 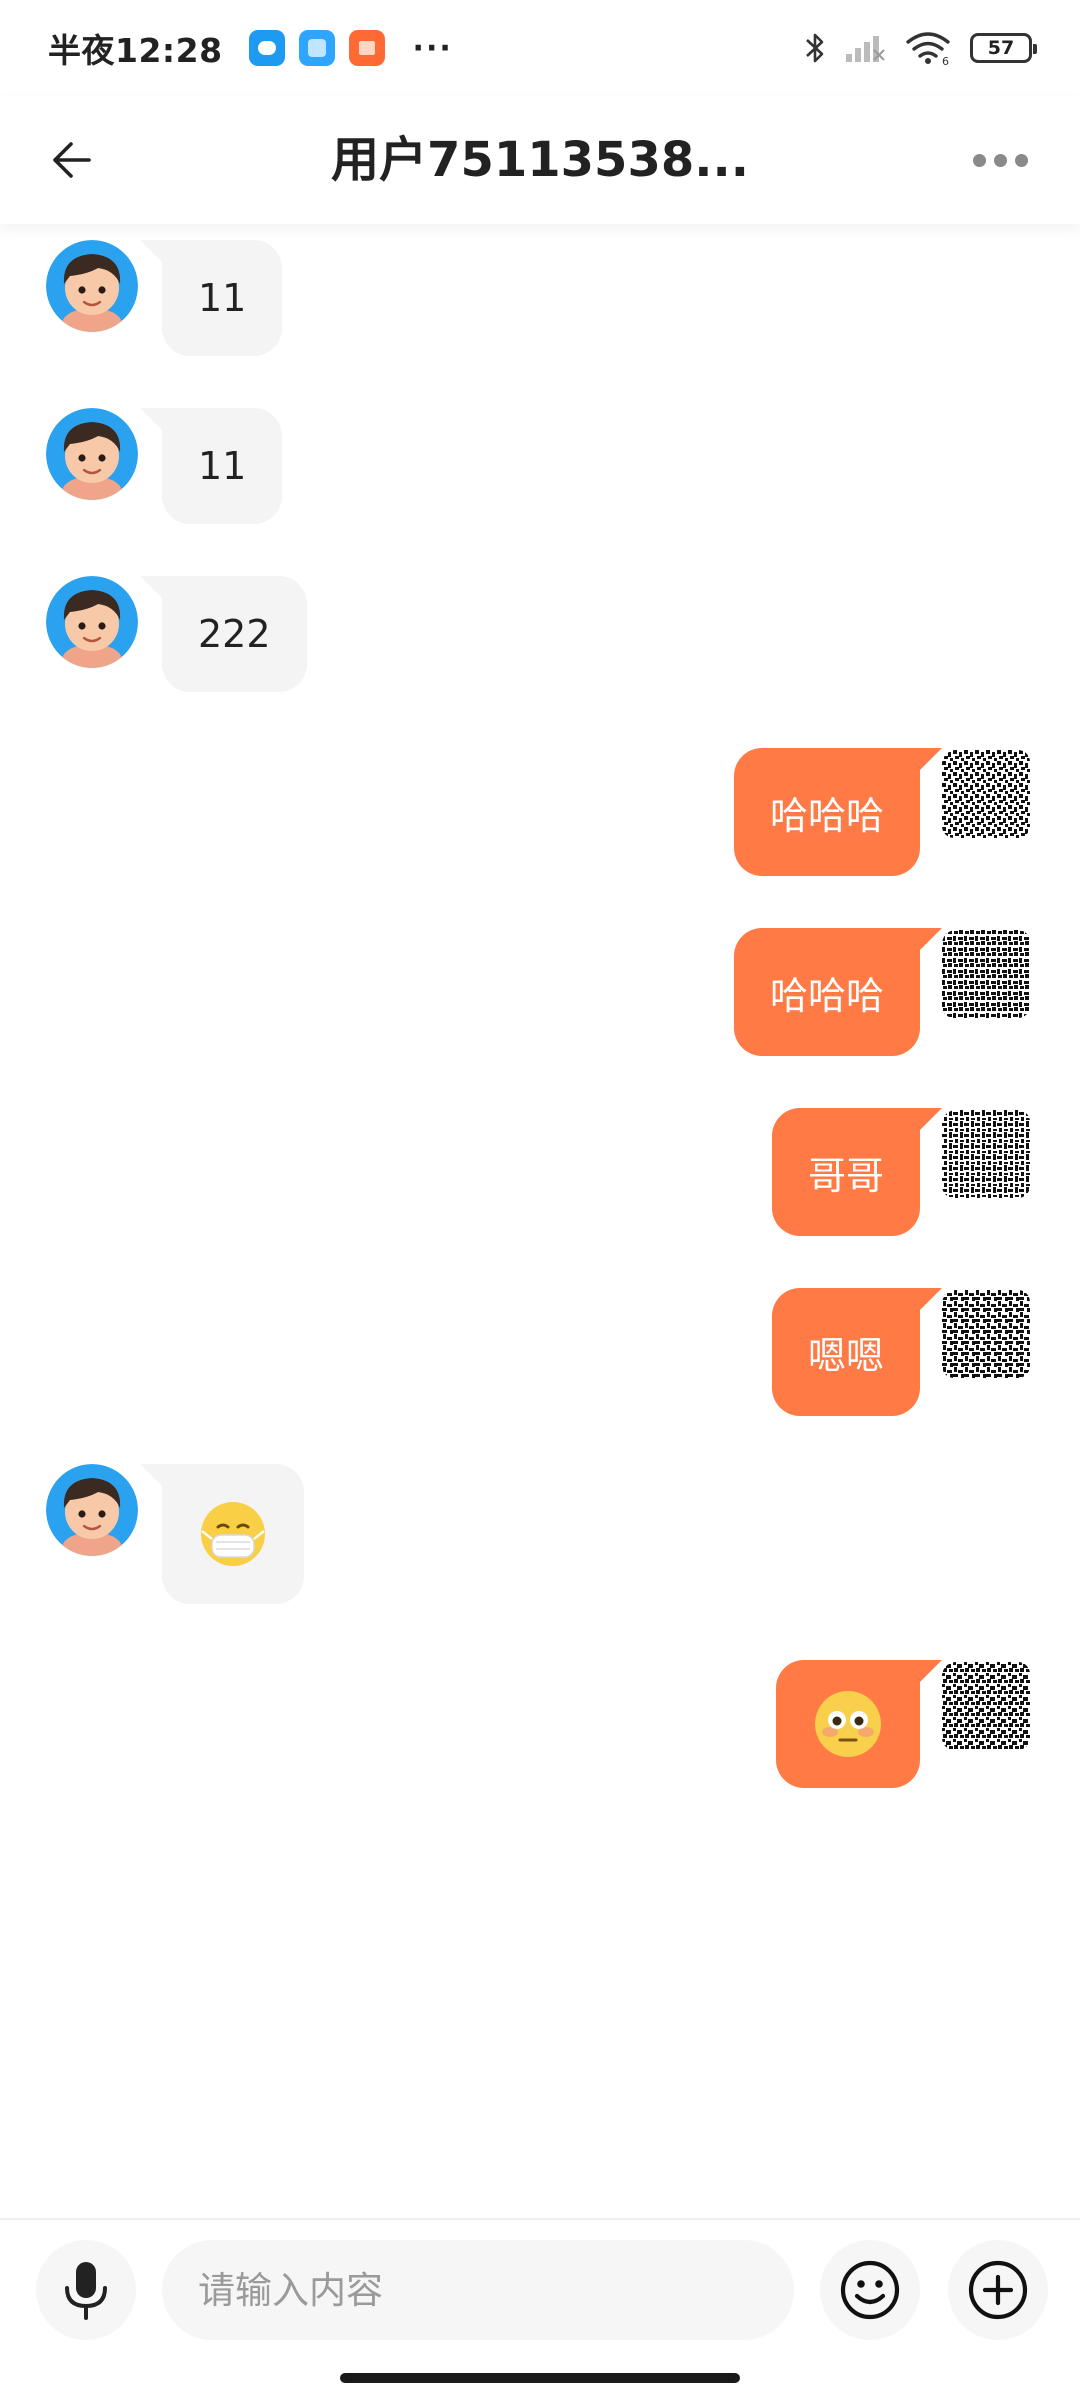 I want to click on input-bar, so click(x=540, y=2284).